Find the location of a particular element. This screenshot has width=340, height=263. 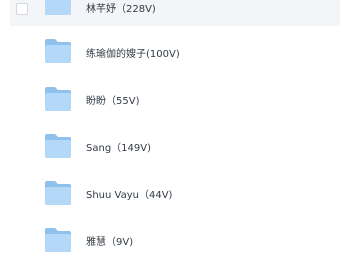

file-row: 林芊妤（228V) is located at coordinates (175, 13).